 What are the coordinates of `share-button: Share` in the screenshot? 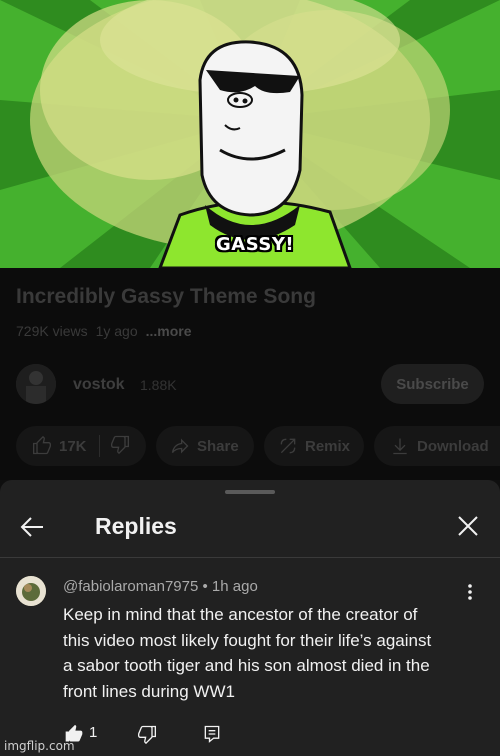 It's located at (205, 446).